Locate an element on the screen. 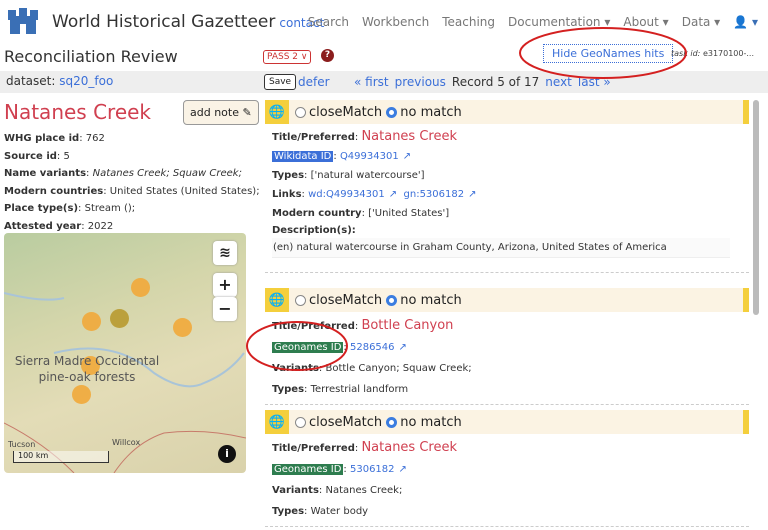  user-menu-icon: 👤 ▾ is located at coordinates (745, 22).